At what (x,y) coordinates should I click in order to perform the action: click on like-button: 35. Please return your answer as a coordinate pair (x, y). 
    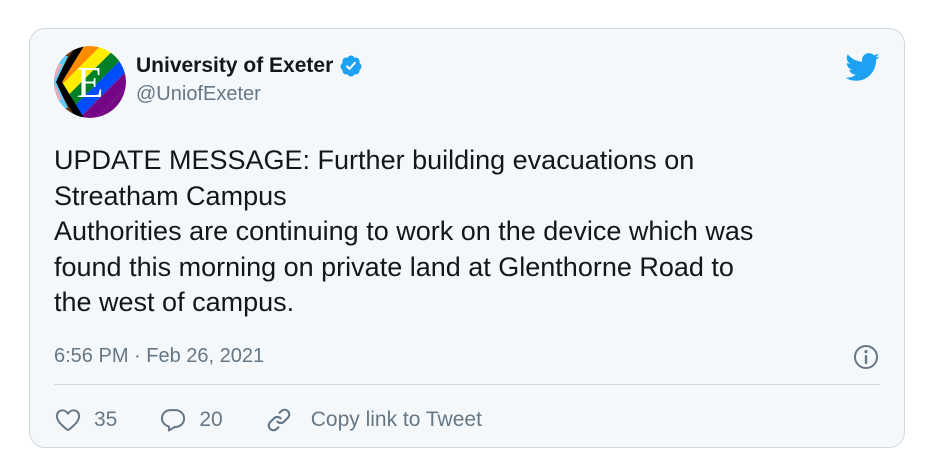
    Looking at the image, I should click on (85, 420).